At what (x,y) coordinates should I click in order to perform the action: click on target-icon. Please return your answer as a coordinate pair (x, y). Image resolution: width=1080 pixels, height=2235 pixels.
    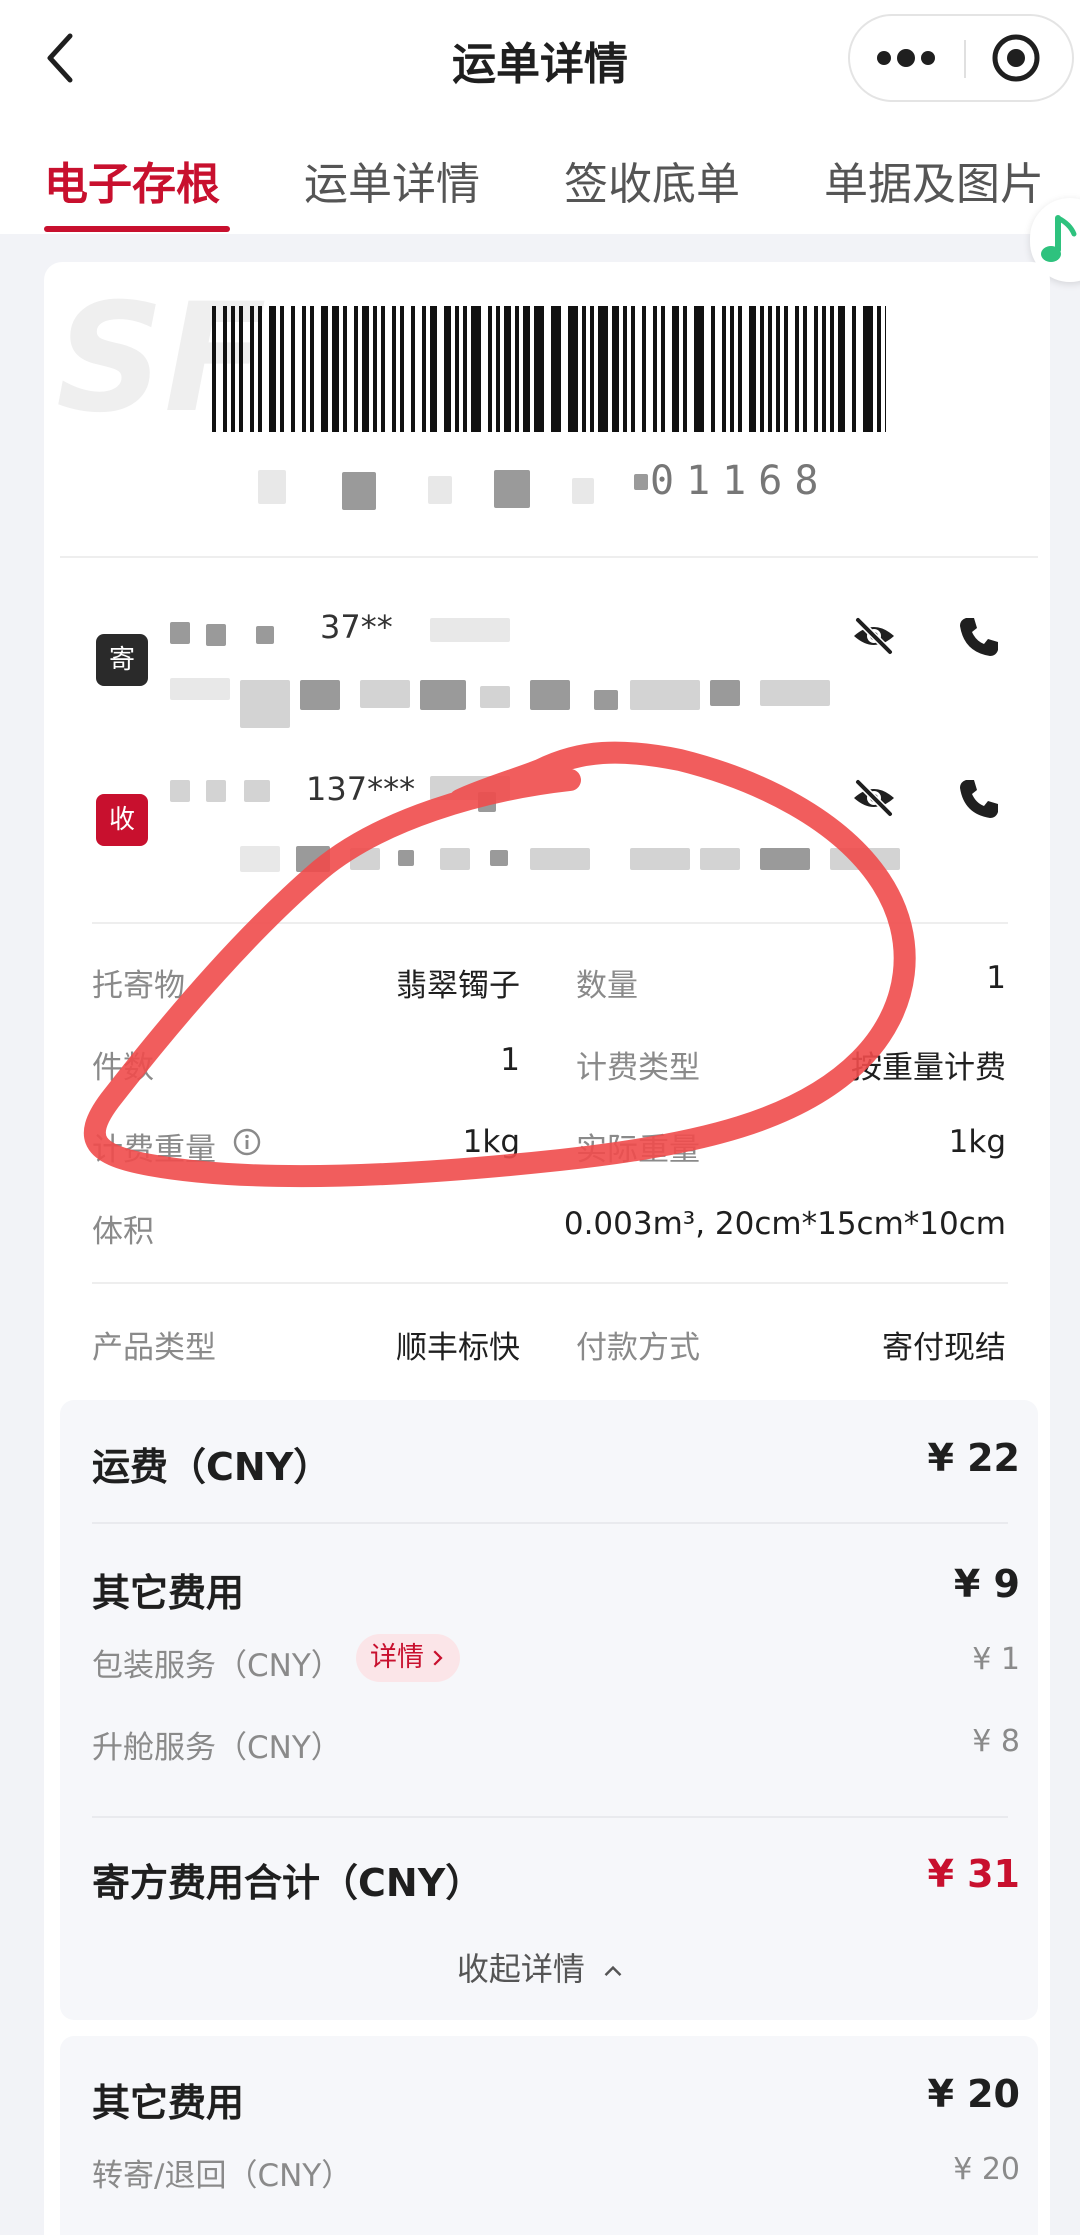
    Looking at the image, I should click on (1020, 58).